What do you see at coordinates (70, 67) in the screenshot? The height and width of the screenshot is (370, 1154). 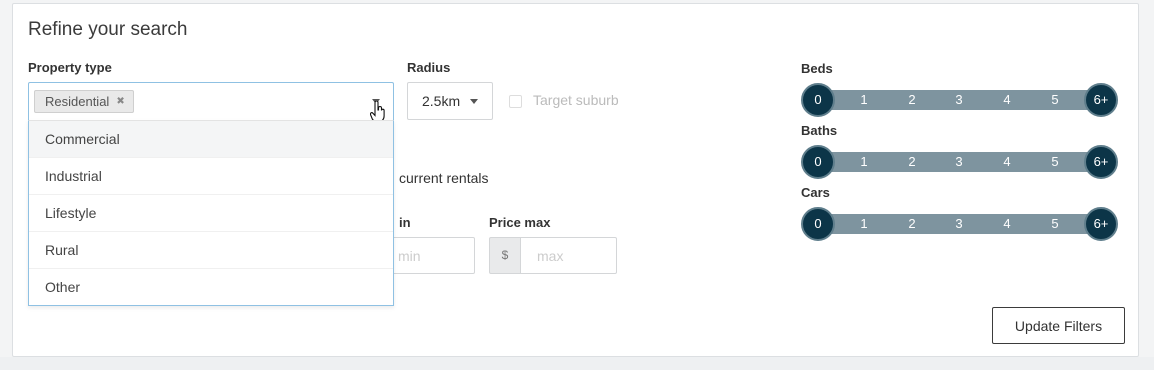 I see `property-type-label: Property type` at bounding box center [70, 67].